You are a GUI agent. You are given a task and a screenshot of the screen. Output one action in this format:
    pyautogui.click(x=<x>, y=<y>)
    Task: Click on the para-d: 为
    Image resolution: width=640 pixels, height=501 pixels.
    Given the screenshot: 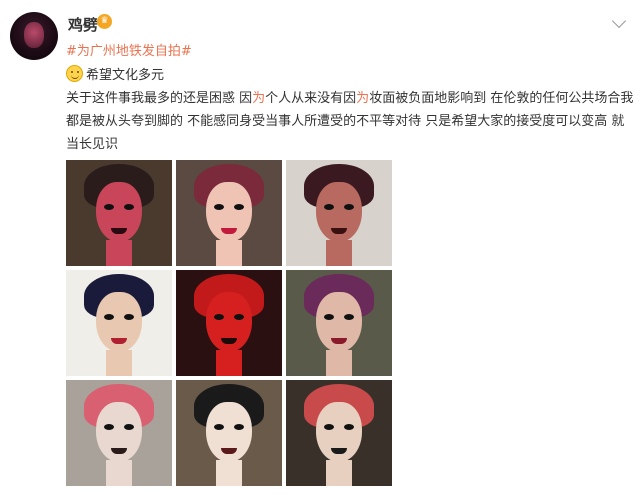 What is the action you would take?
    pyautogui.click(x=363, y=98)
    